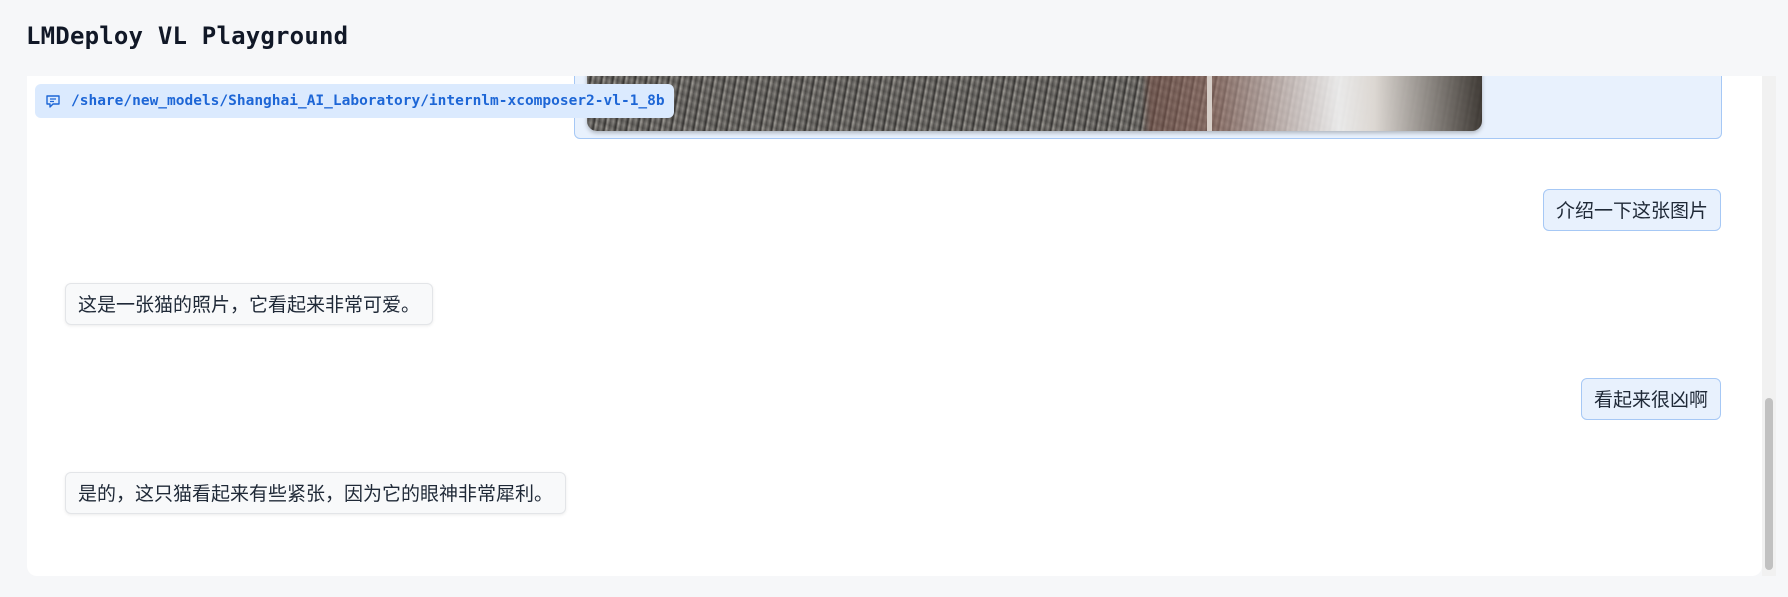 The width and height of the screenshot is (1788, 597). I want to click on user-message: 看起来很凶啊, so click(1650, 399).